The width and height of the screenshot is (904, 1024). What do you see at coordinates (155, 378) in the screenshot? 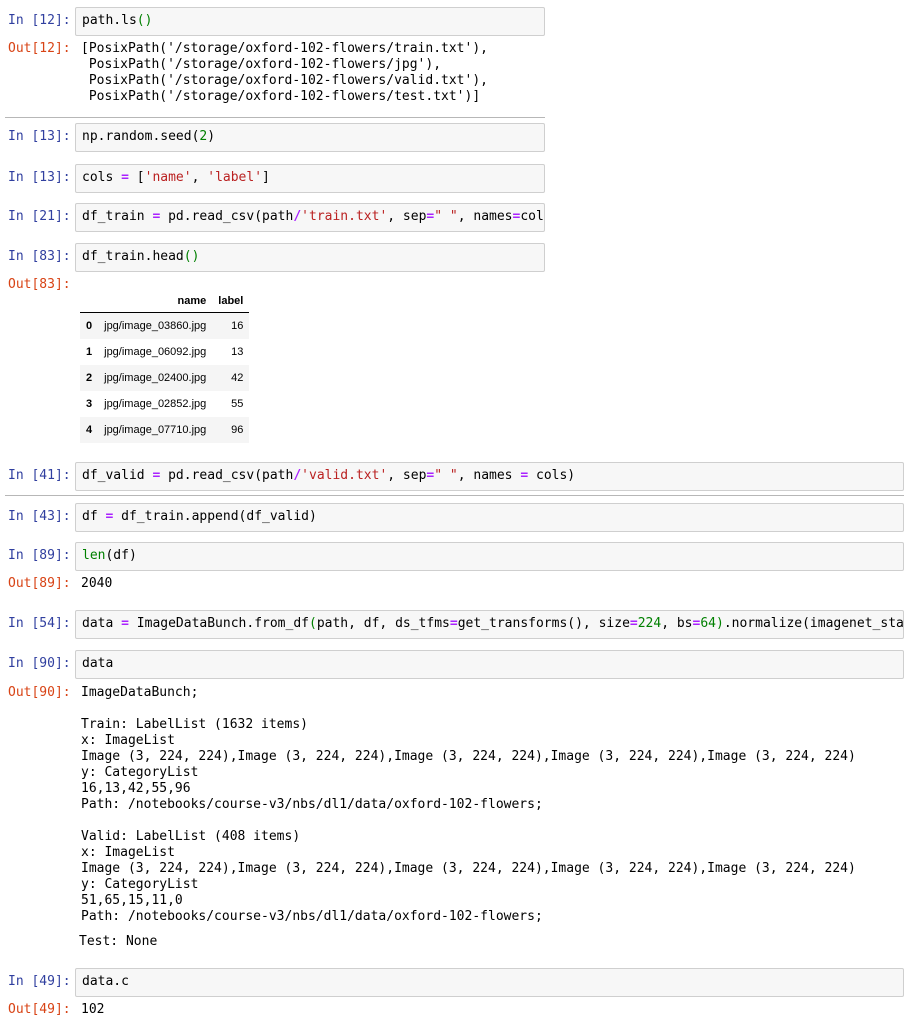
I see `cell-name: jpg/image_02400.jpg` at bounding box center [155, 378].